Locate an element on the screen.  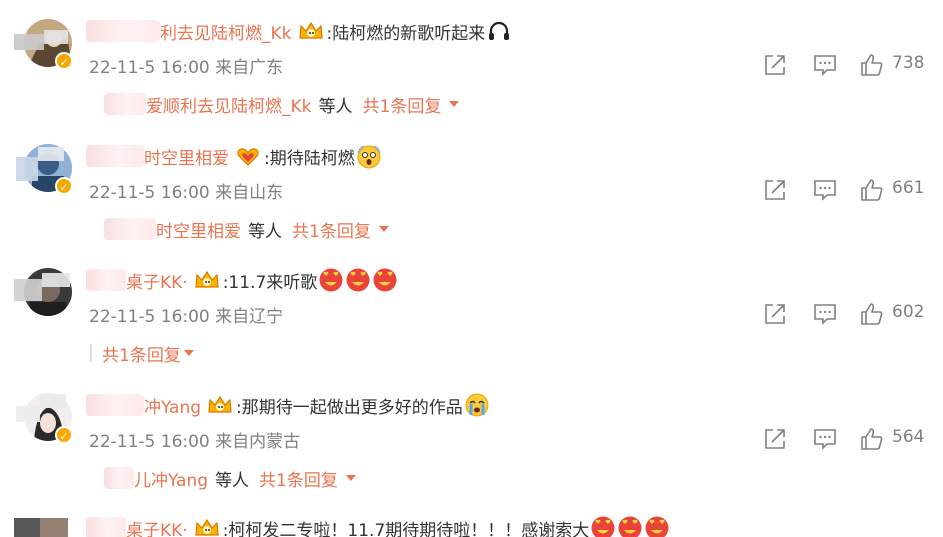
comment-line: 桌子KK· :柯柯发二专啦！11.7期待期待啦！！！感谢索大 is located at coordinates (378, 526).